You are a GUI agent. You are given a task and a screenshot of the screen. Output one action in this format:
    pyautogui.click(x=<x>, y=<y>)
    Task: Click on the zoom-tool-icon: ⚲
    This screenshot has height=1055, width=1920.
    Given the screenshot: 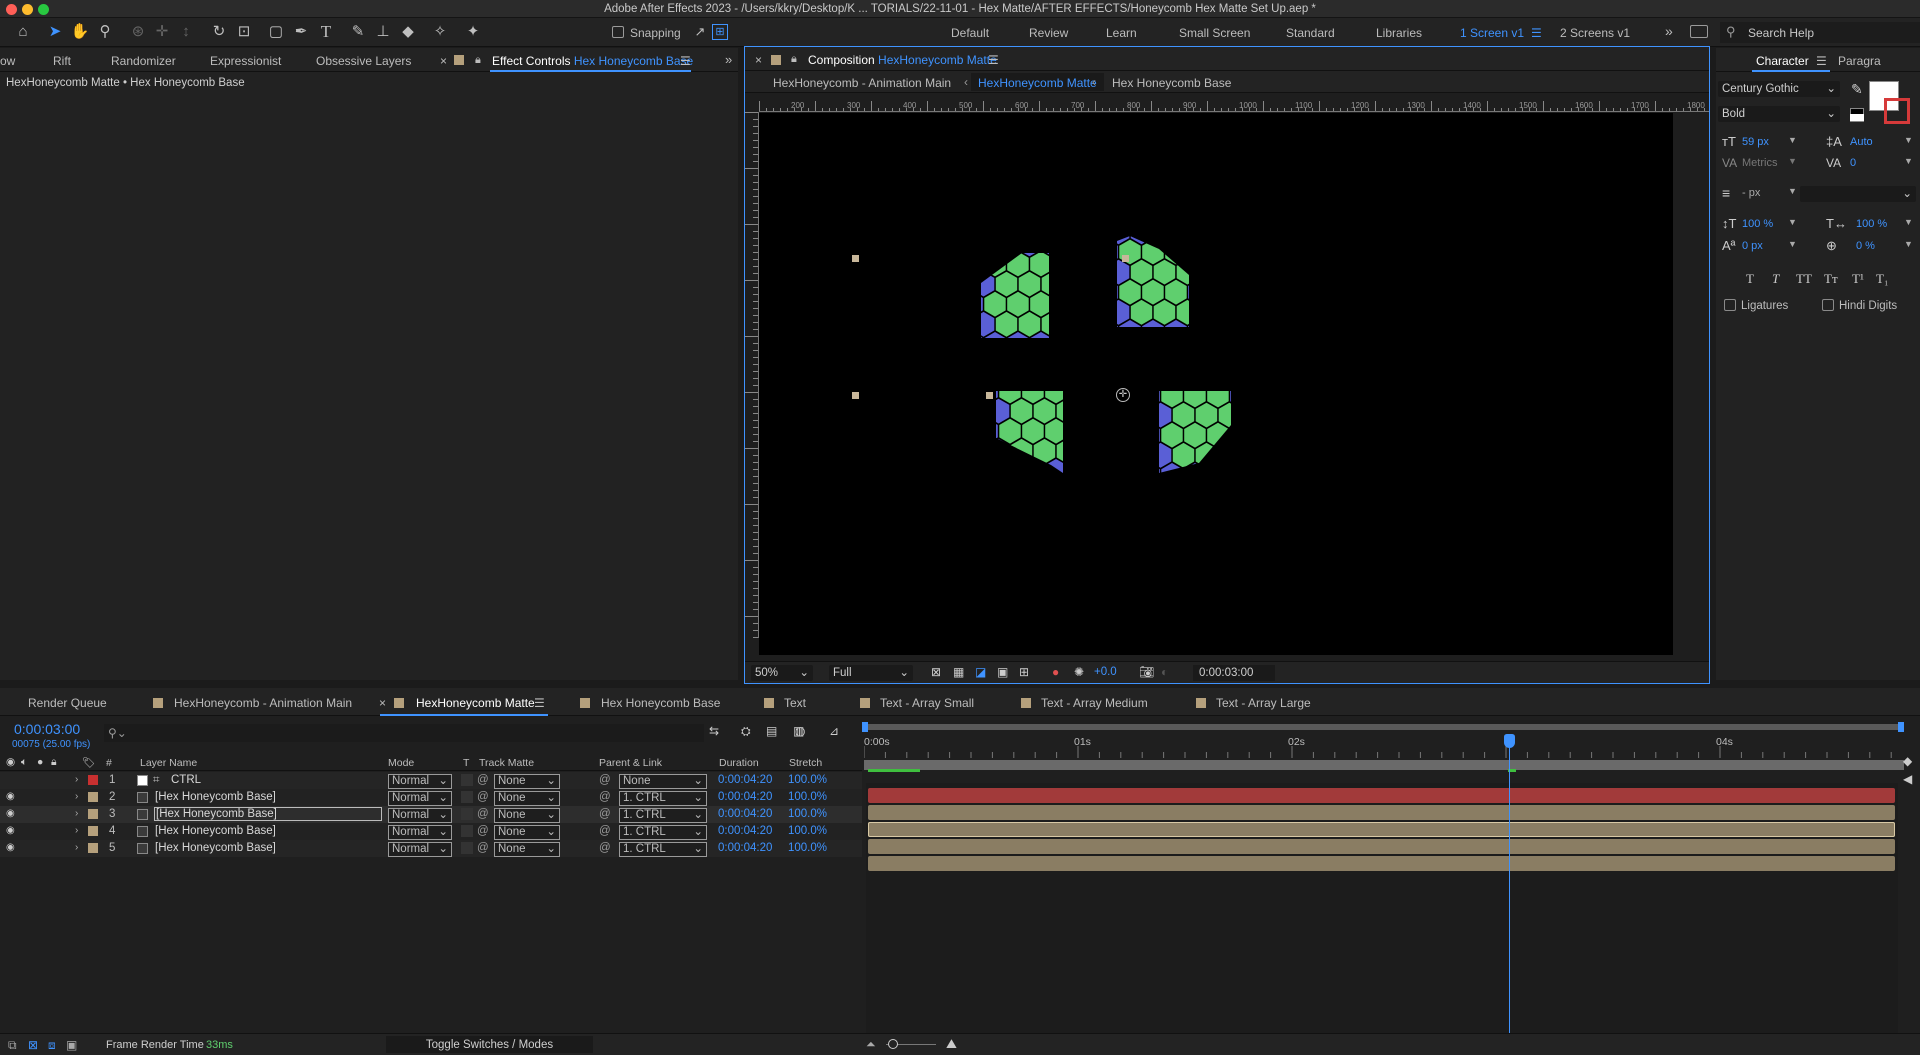 What is the action you would take?
    pyautogui.click(x=105, y=32)
    